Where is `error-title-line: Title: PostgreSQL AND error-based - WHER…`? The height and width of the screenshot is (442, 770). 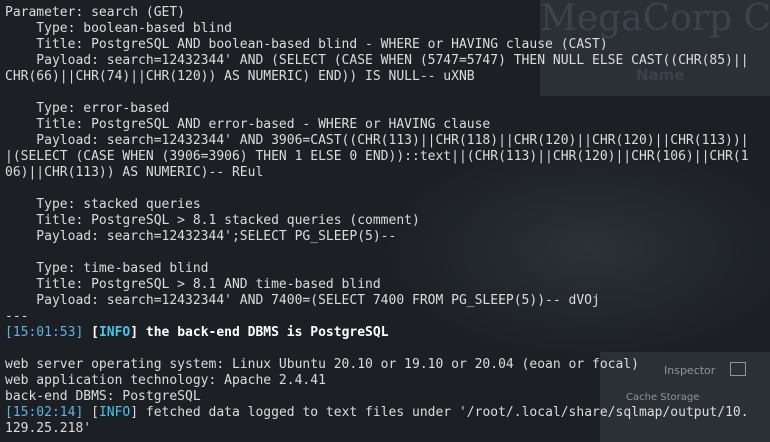 error-title-line: Title: PostgreSQL AND error-based - WHER… is located at coordinates (248, 124).